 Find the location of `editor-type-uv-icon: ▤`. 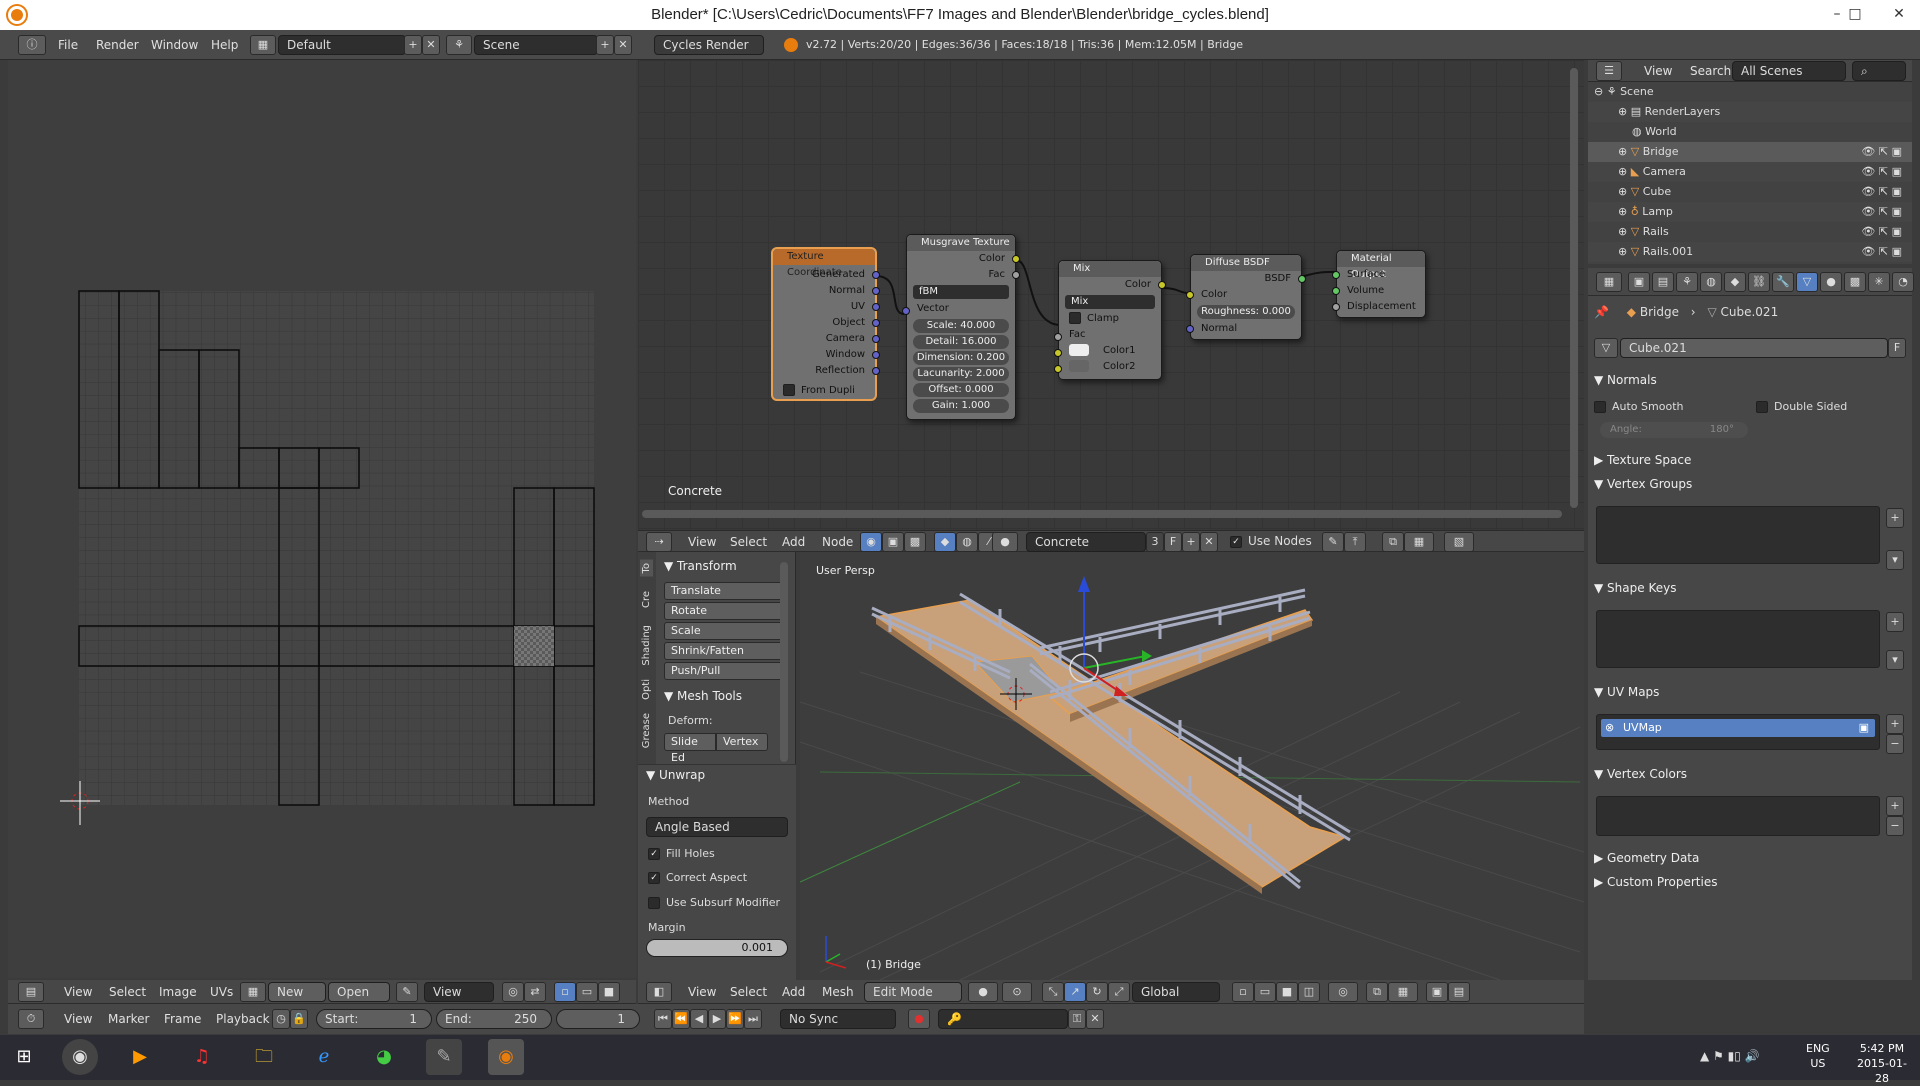

editor-type-uv-icon: ▤ is located at coordinates (31, 992).